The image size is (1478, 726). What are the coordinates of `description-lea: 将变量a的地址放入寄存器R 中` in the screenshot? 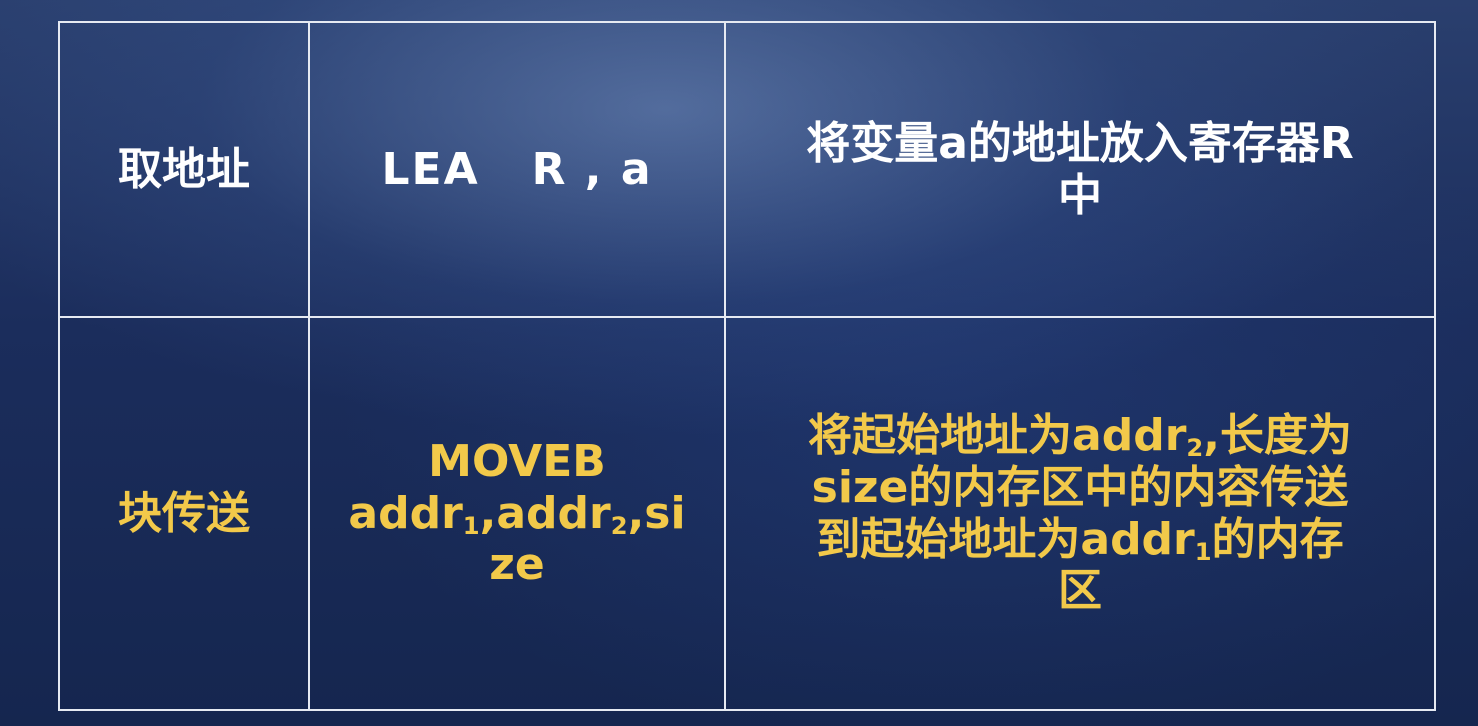 It's located at (1080, 170).